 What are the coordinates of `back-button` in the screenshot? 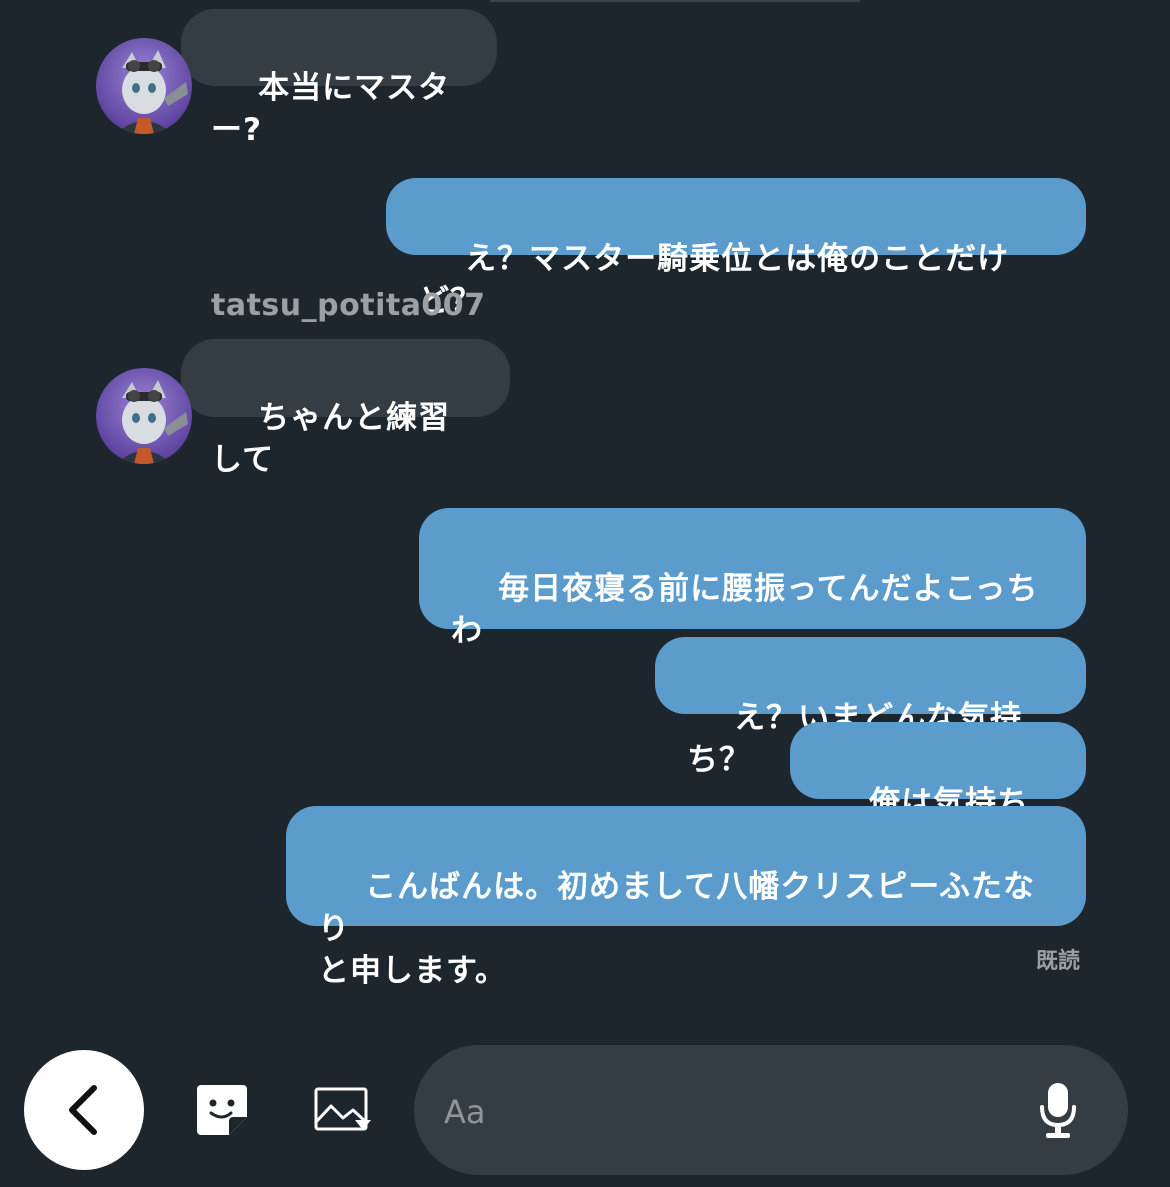 It's located at (84, 1110).